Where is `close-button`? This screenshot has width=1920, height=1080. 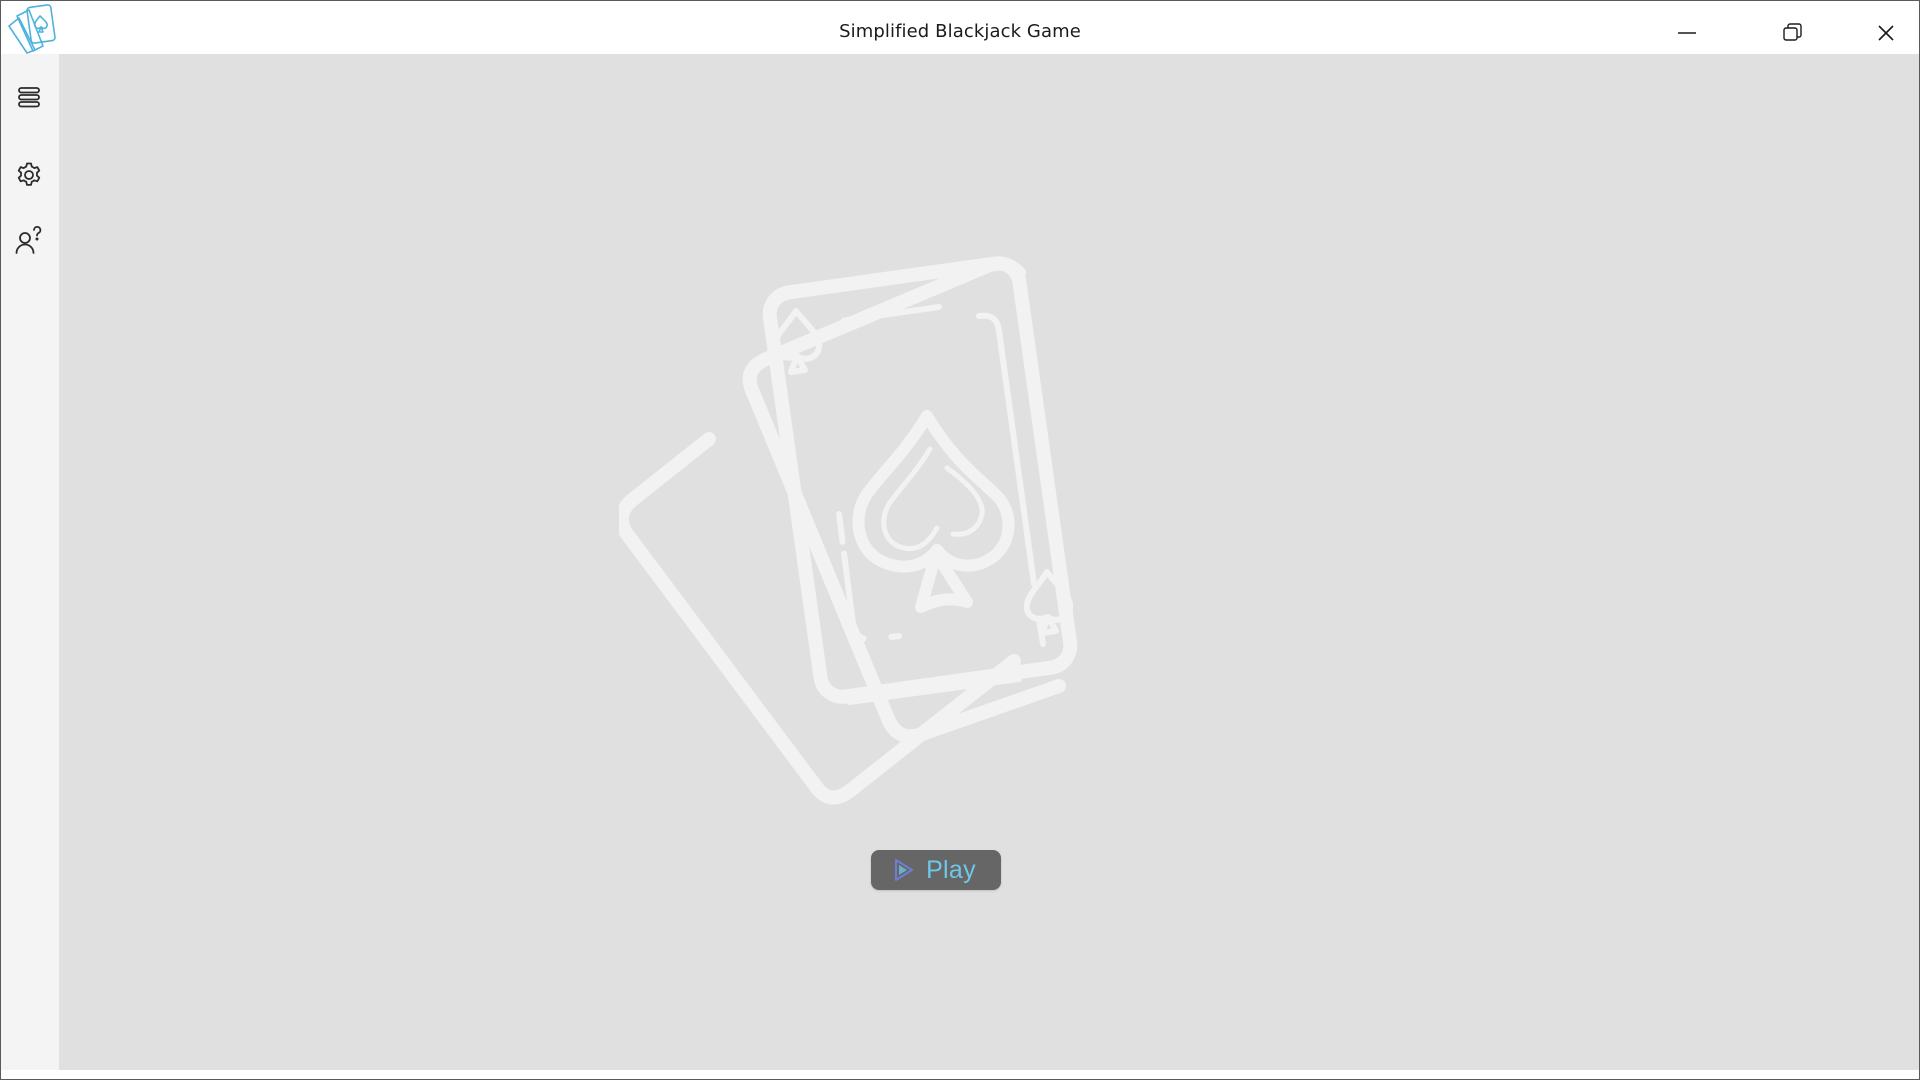
close-button is located at coordinates (1886, 33).